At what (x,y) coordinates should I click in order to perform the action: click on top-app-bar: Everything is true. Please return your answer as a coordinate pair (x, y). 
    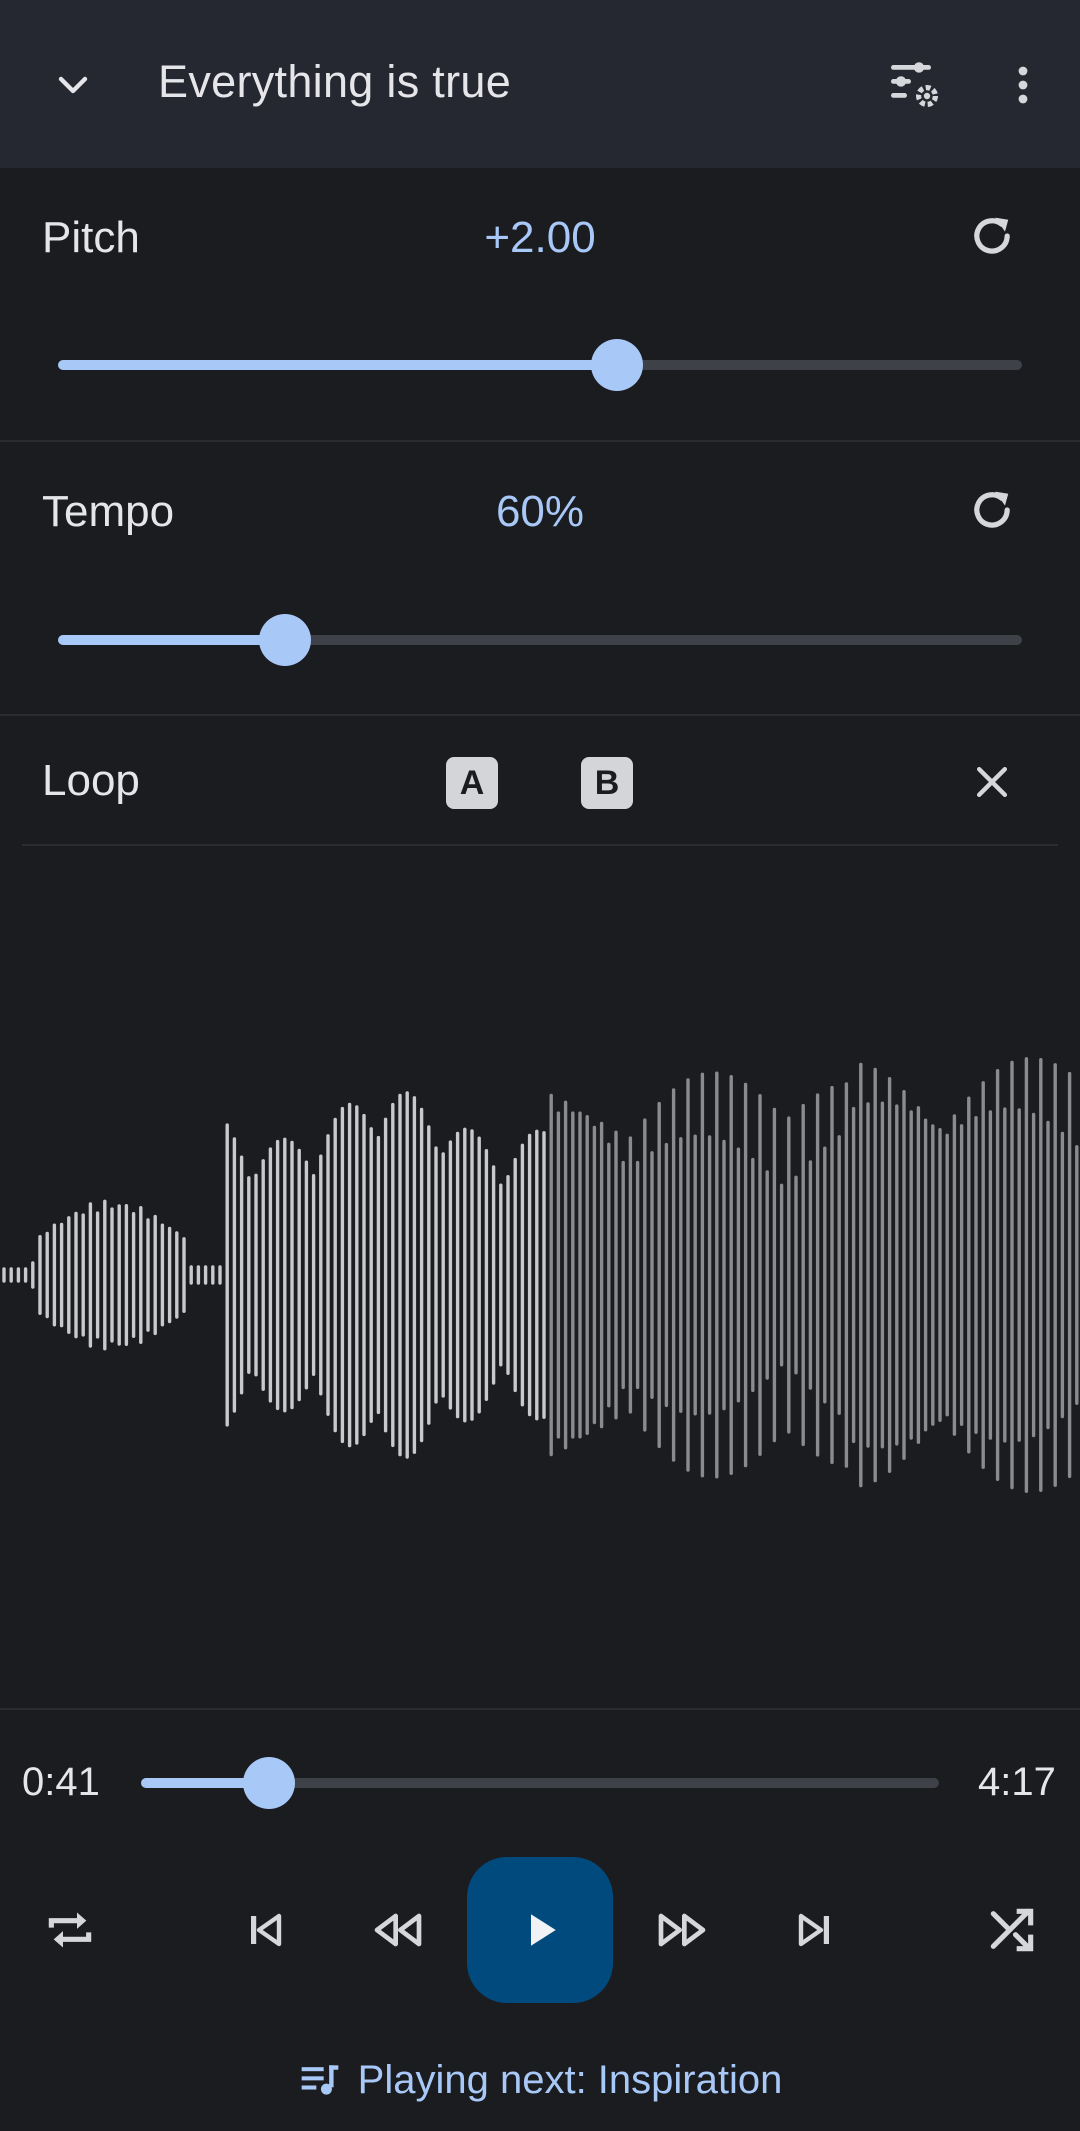
    Looking at the image, I should click on (540, 84).